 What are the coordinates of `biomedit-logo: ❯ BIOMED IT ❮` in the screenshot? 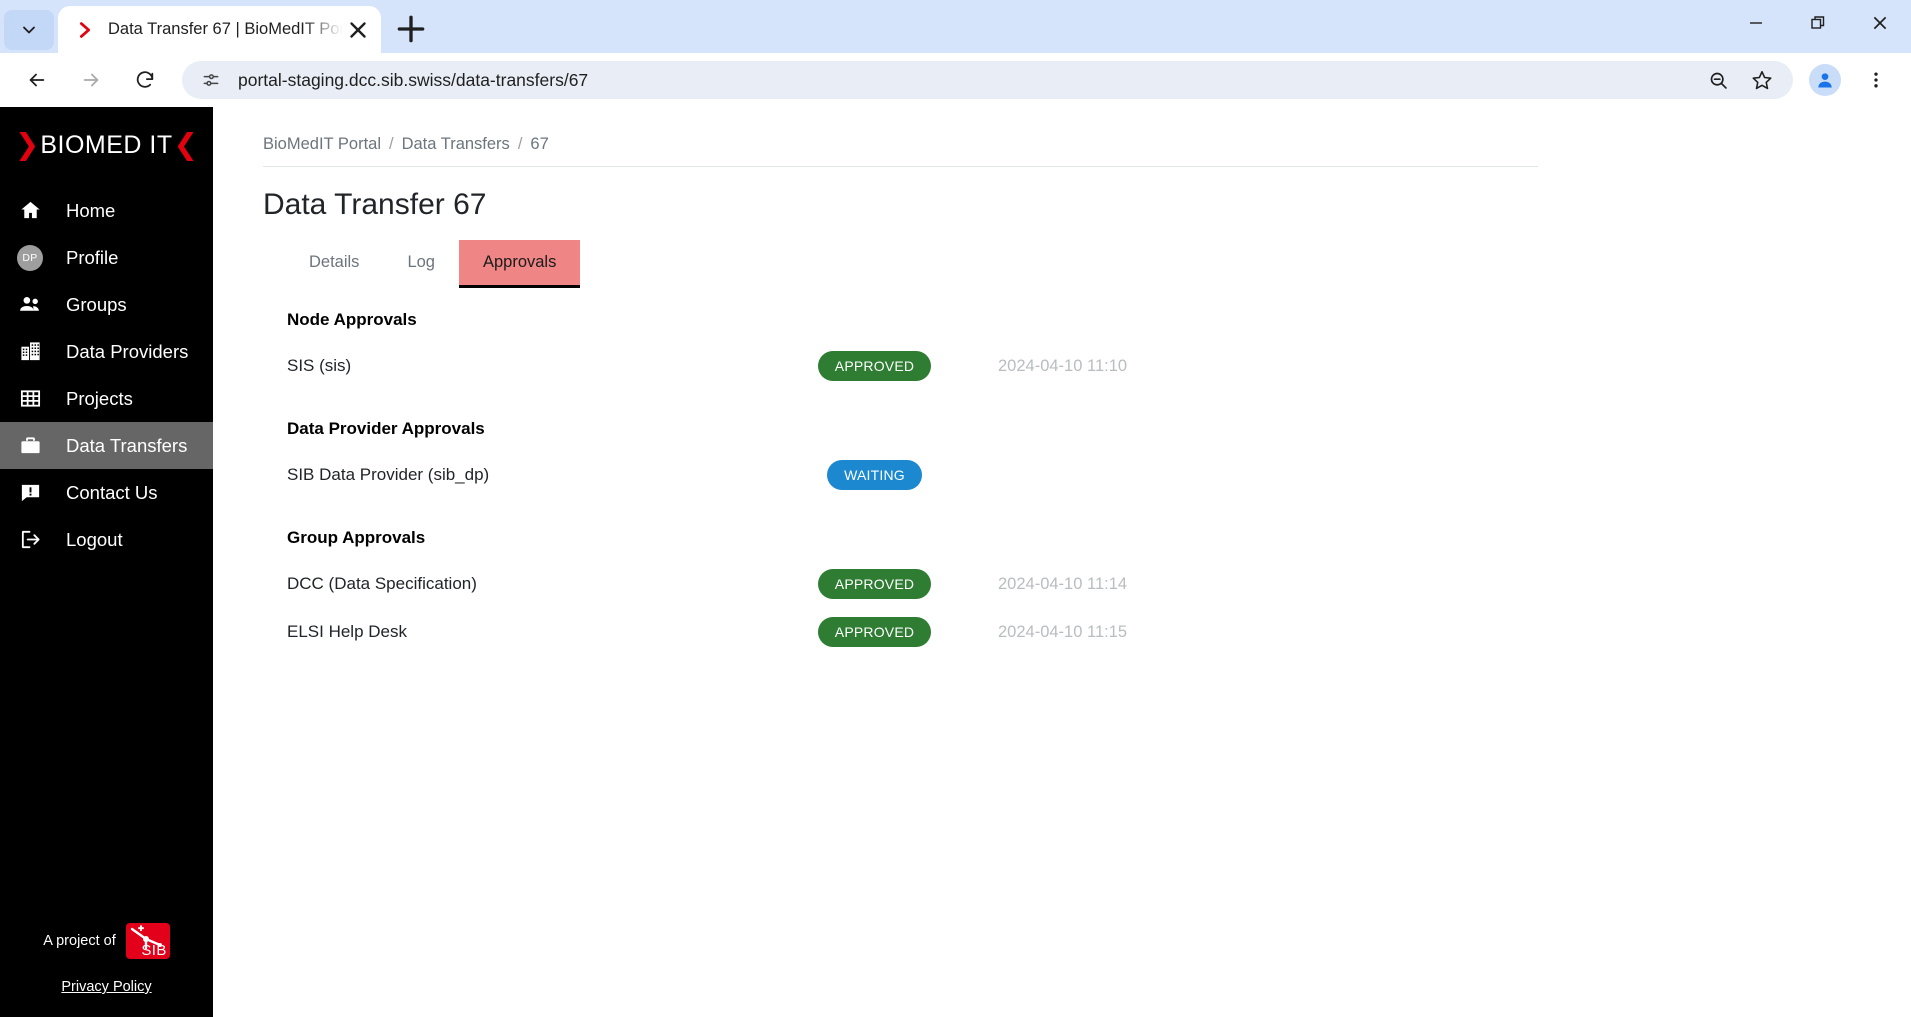 It's located at (106, 145).